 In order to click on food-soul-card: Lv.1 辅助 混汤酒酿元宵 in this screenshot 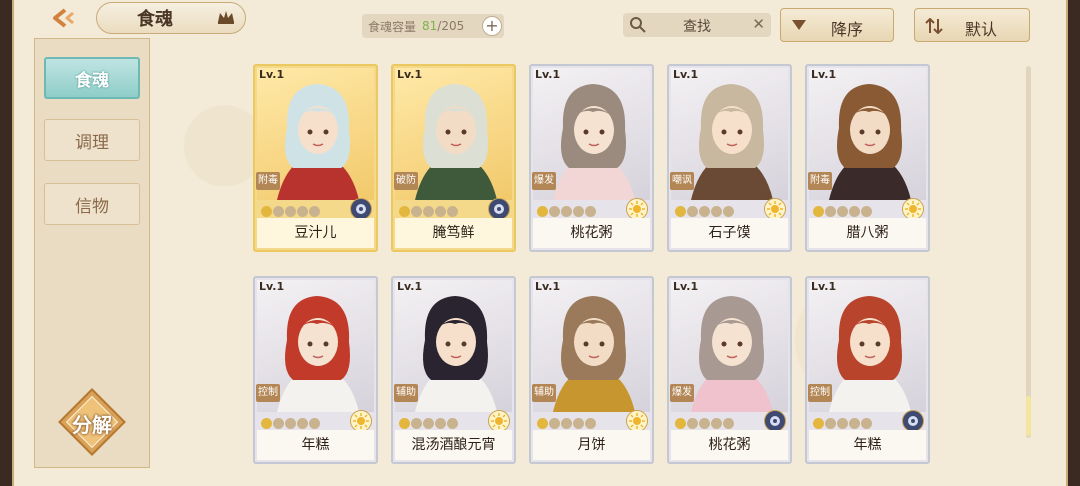, I will do `click(453, 370)`.